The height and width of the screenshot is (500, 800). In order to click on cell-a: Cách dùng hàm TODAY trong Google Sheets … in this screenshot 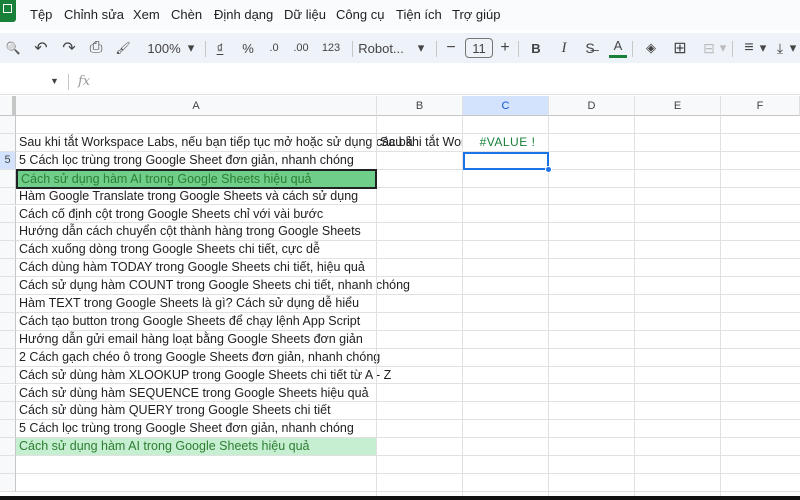, I will do `click(196, 267)`.